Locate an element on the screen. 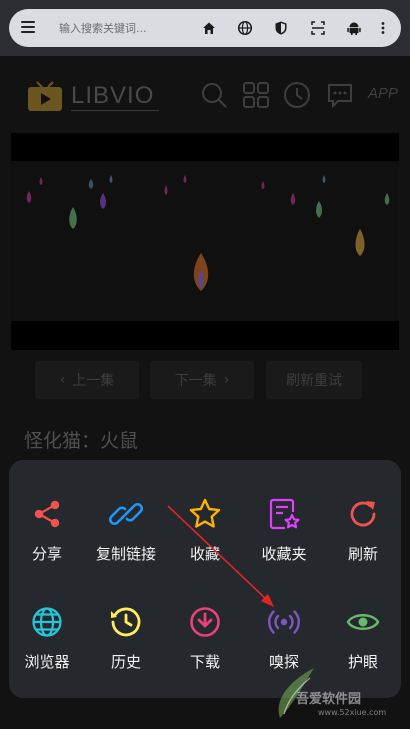 The height and width of the screenshot is (729, 410). clock-icon is located at coordinates (297, 95).